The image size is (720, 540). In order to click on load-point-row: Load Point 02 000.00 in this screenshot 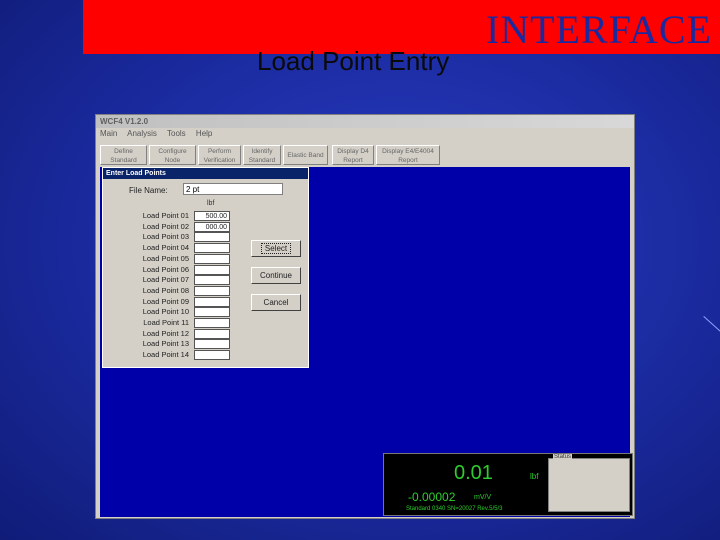, I will do `click(206, 226)`.